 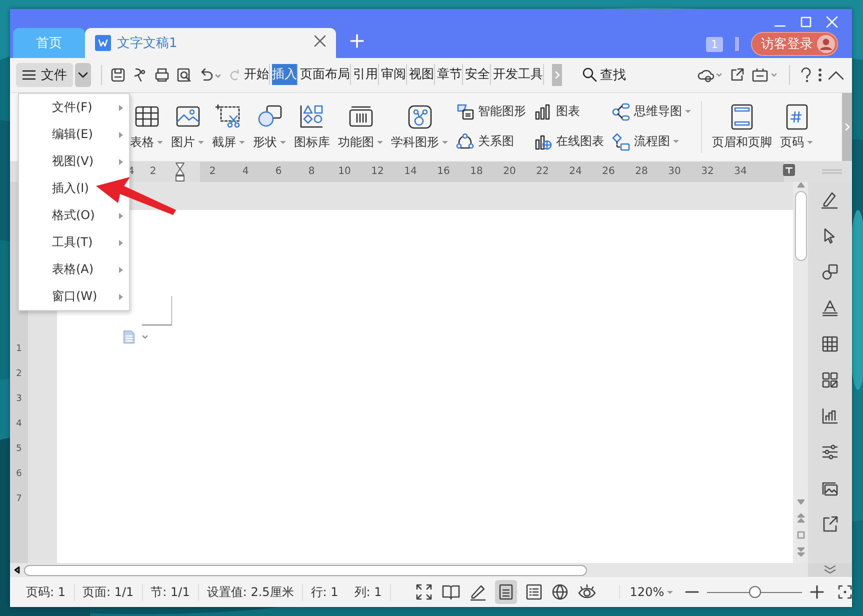 I want to click on menu-item: 编辑(E), so click(x=72, y=134).